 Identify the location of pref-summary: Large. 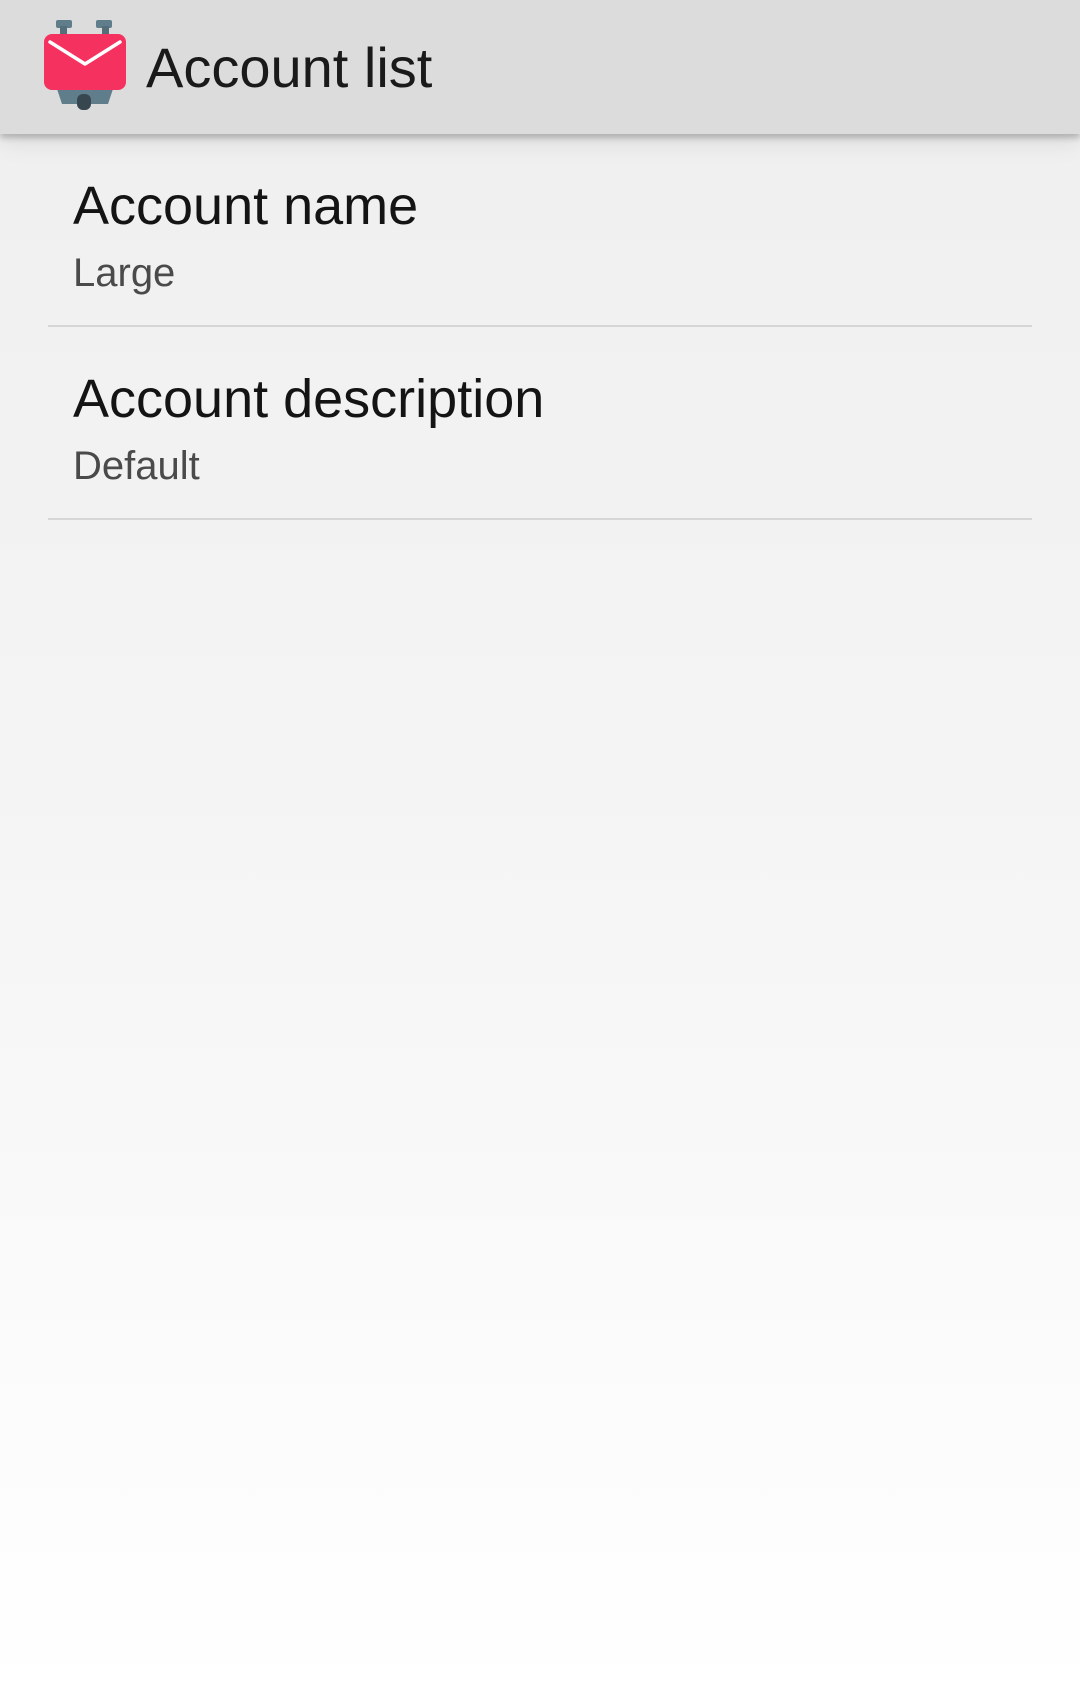
(124, 273).